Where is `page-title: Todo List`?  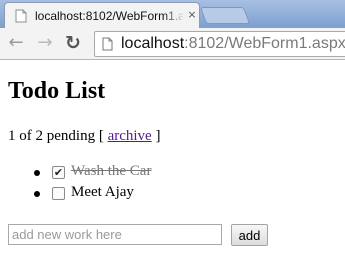 page-title: Todo List is located at coordinates (57, 91).